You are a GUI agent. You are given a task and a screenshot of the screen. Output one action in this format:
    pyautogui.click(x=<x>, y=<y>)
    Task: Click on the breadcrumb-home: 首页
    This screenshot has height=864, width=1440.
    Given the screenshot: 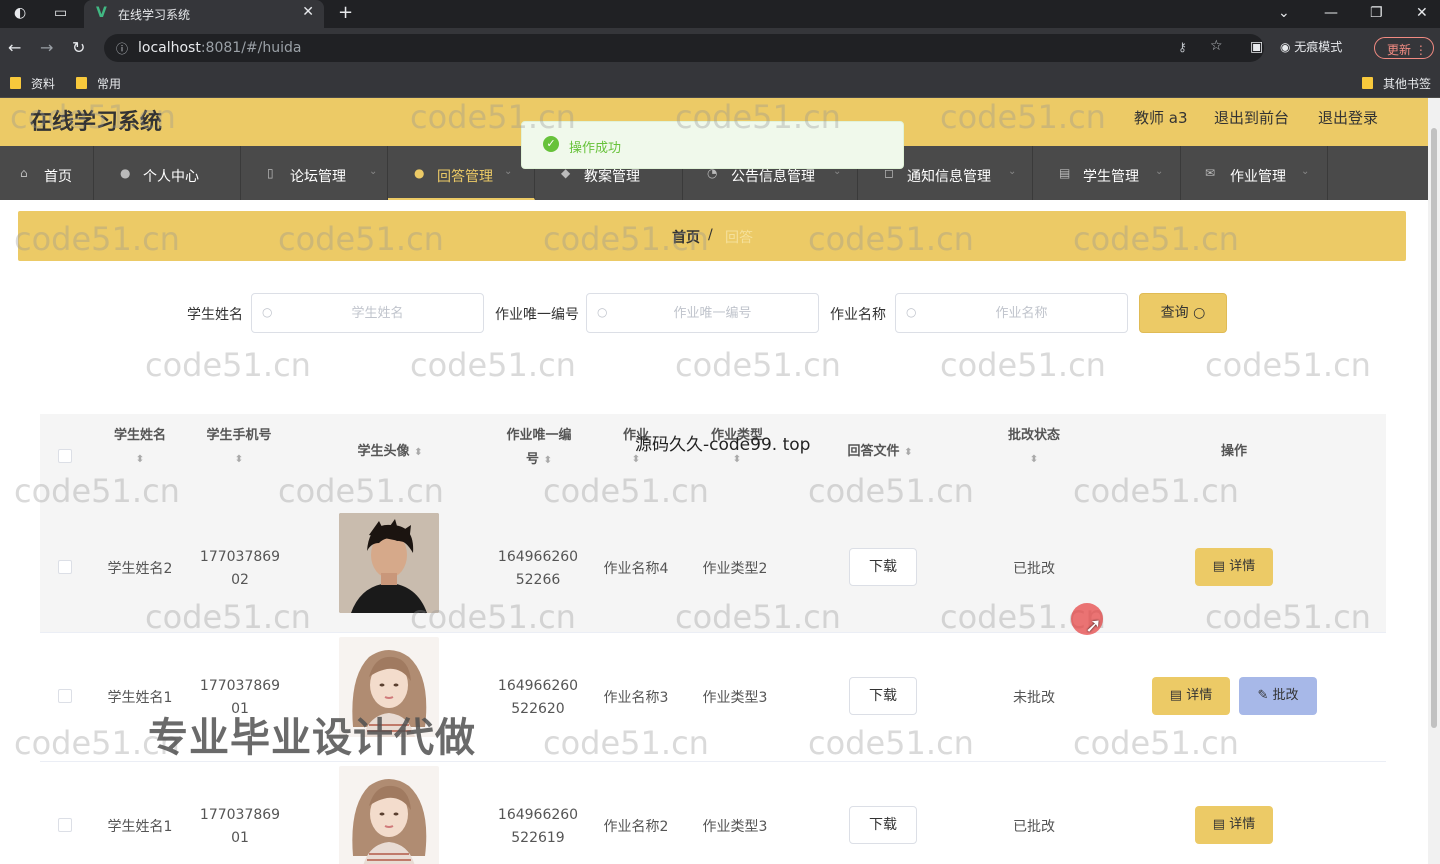 What is the action you would take?
    pyautogui.click(x=686, y=237)
    